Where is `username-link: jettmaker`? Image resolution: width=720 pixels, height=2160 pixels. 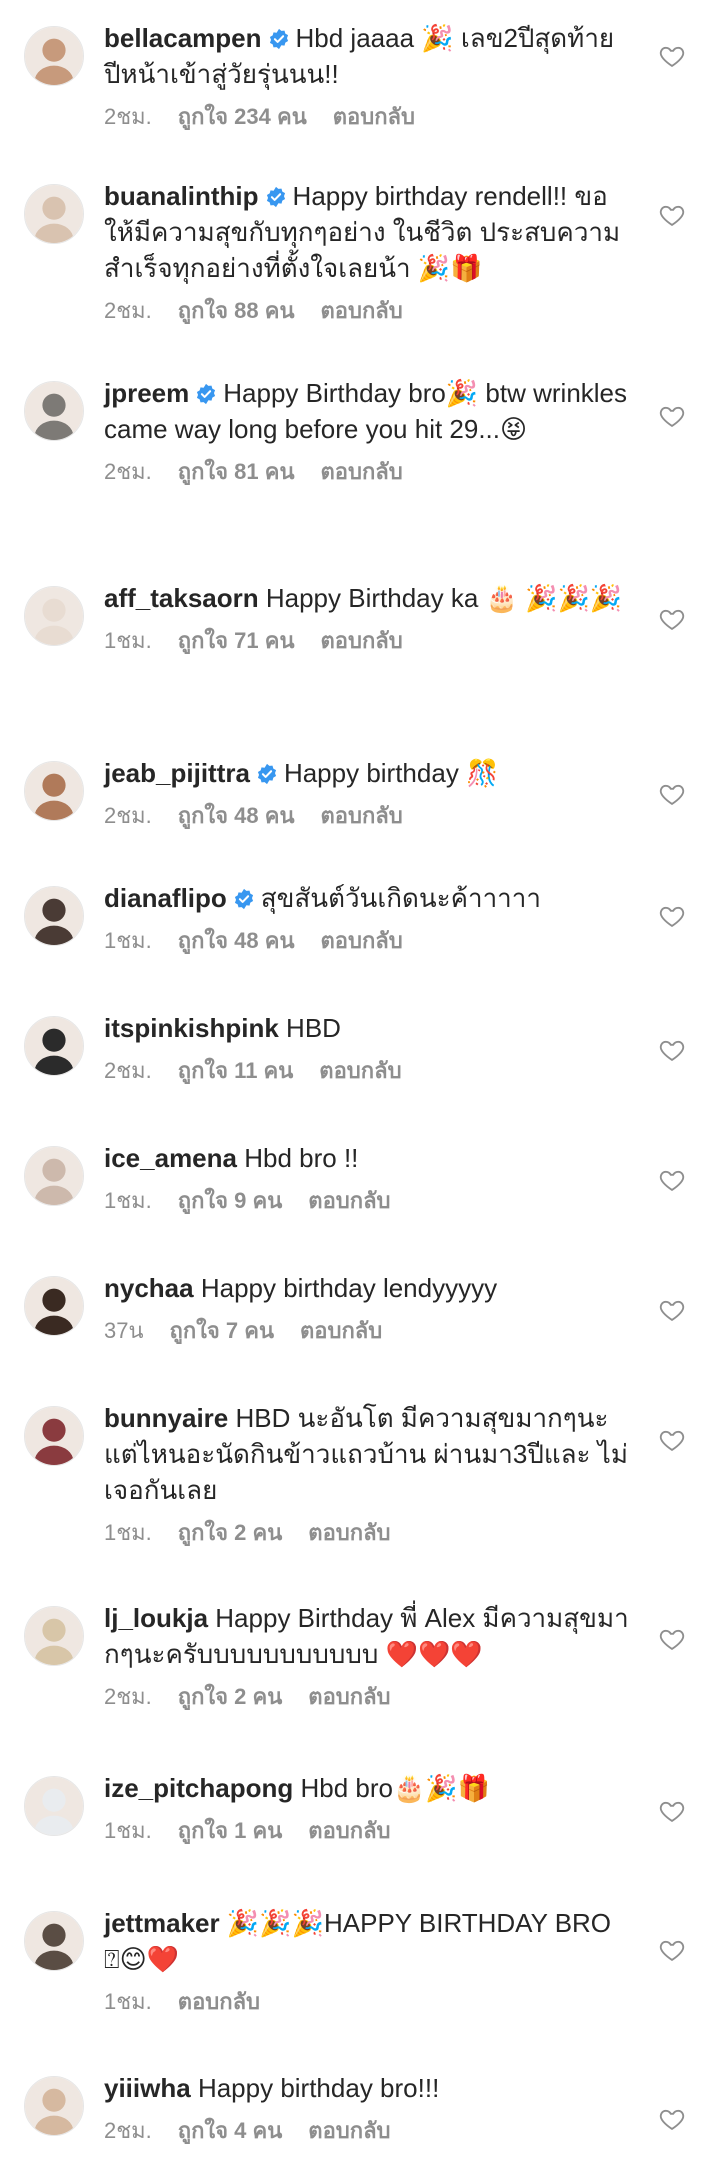 username-link: jettmaker is located at coordinates (162, 1923).